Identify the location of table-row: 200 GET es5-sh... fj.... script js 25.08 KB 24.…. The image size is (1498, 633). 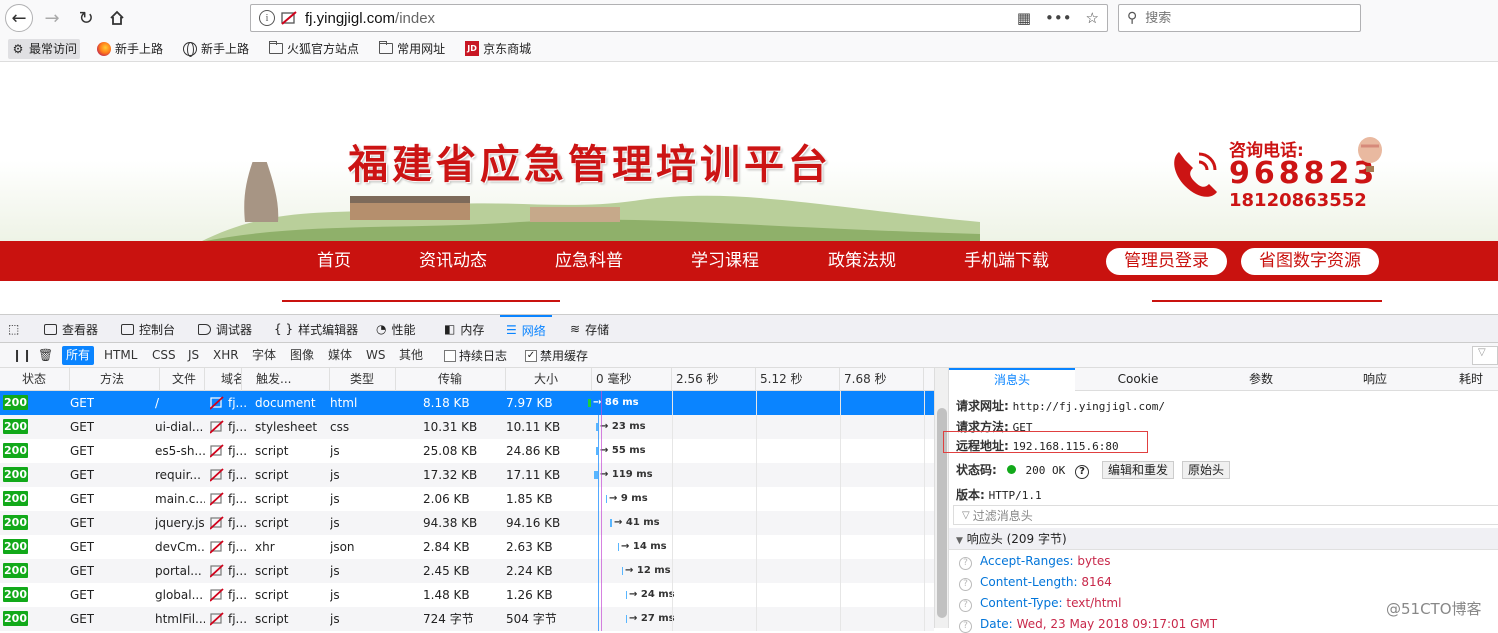
(467, 451).